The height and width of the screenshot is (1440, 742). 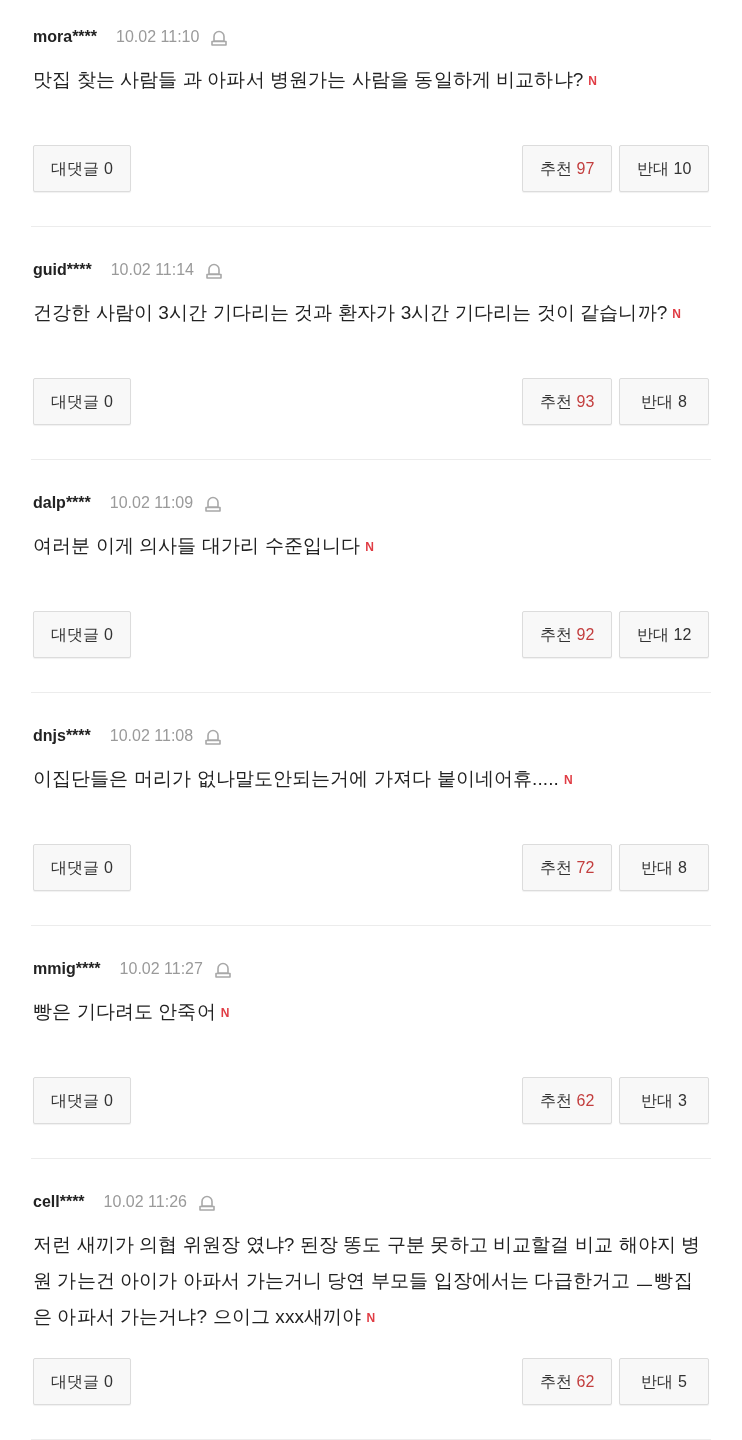 I want to click on comment-time: 10.02 11:27, so click(x=161, y=969).